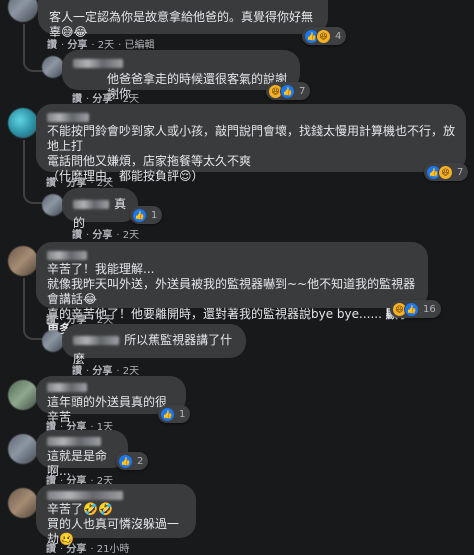 This screenshot has height=555, width=474. I want to click on reaction-summary: 😆 👍 7, so click(288, 91).